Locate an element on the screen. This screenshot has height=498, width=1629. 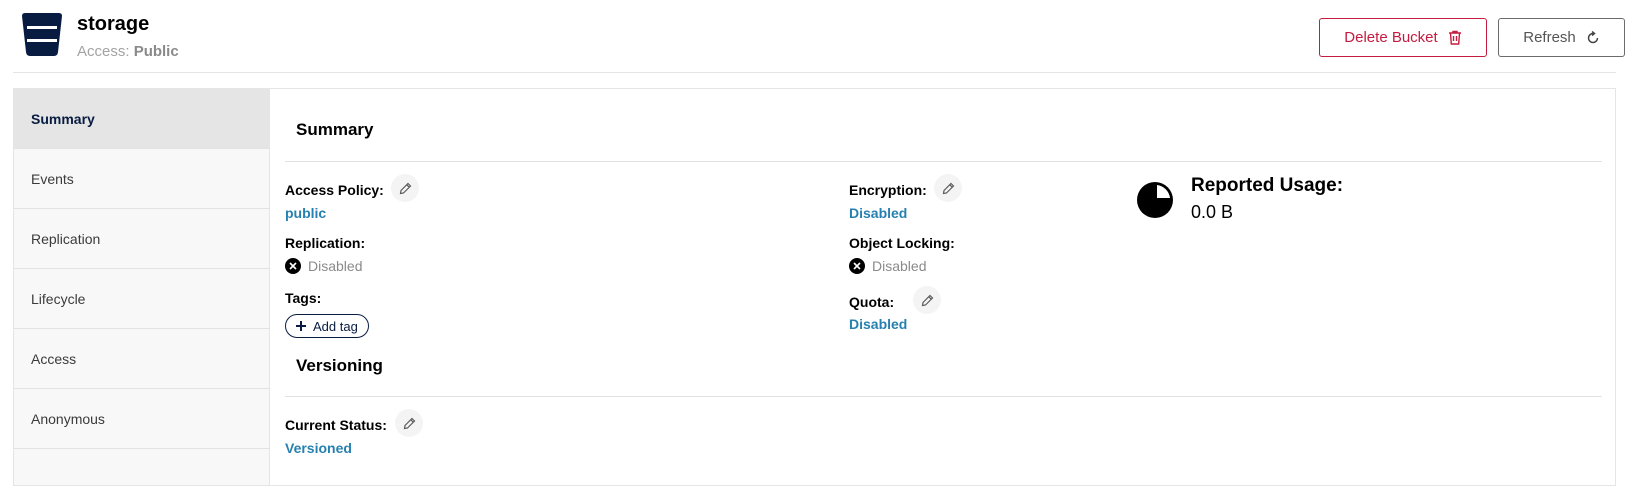
summary-divider is located at coordinates (943, 161).